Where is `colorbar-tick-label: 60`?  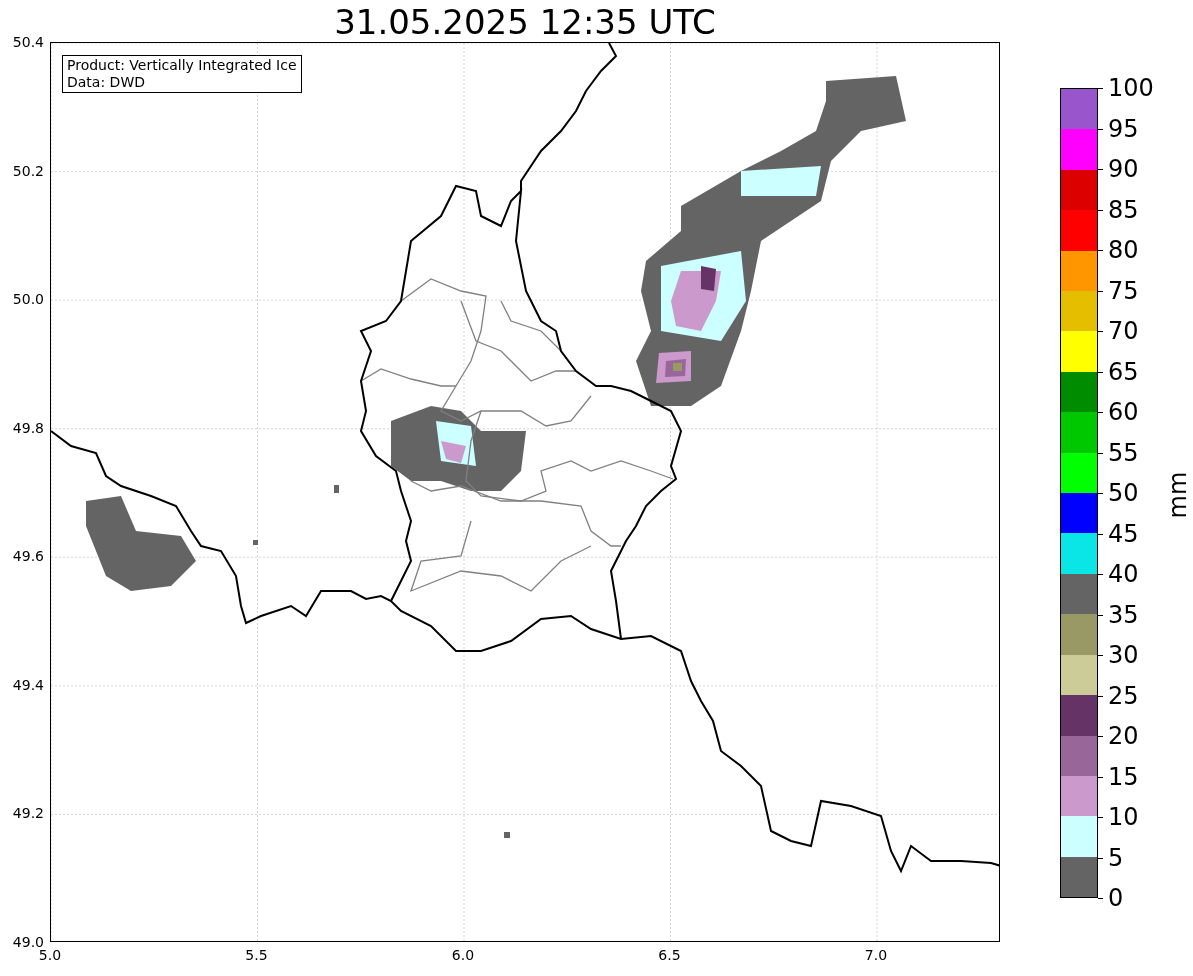
colorbar-tick-label: 60 is located at coordinates (1123, 412).